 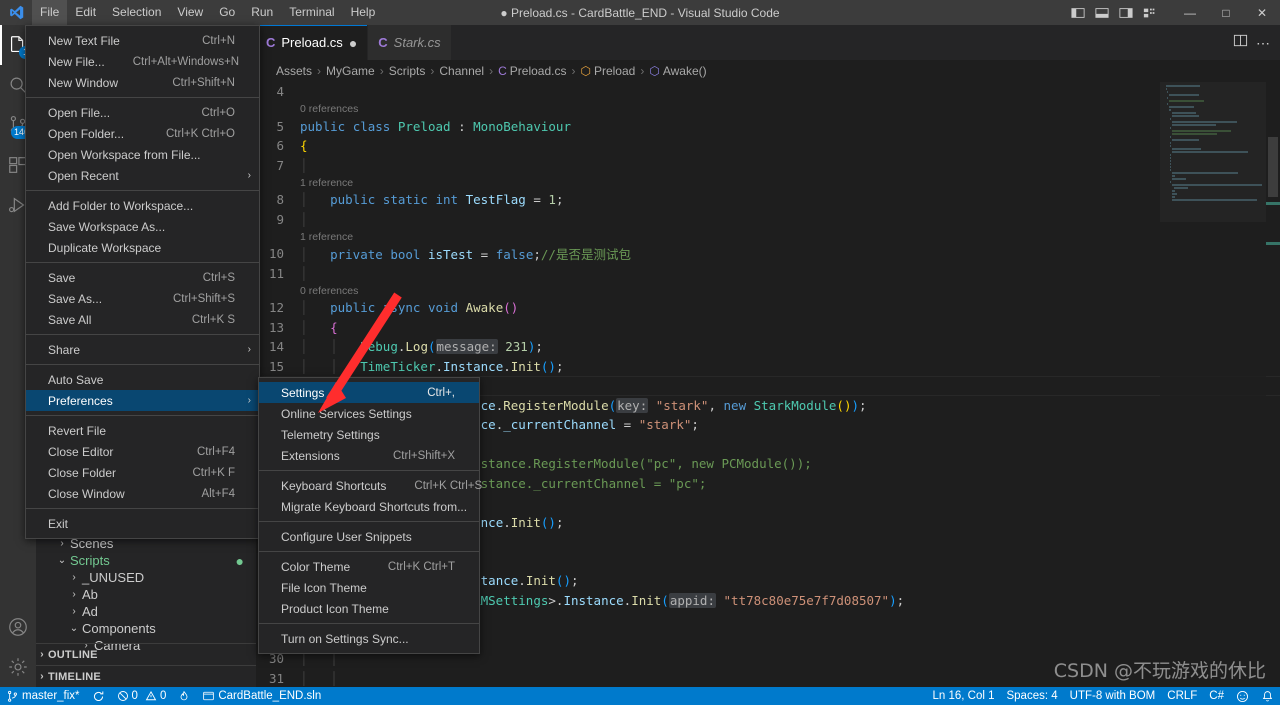 I want to click on accounts-icon, so click(x=18, y=627).